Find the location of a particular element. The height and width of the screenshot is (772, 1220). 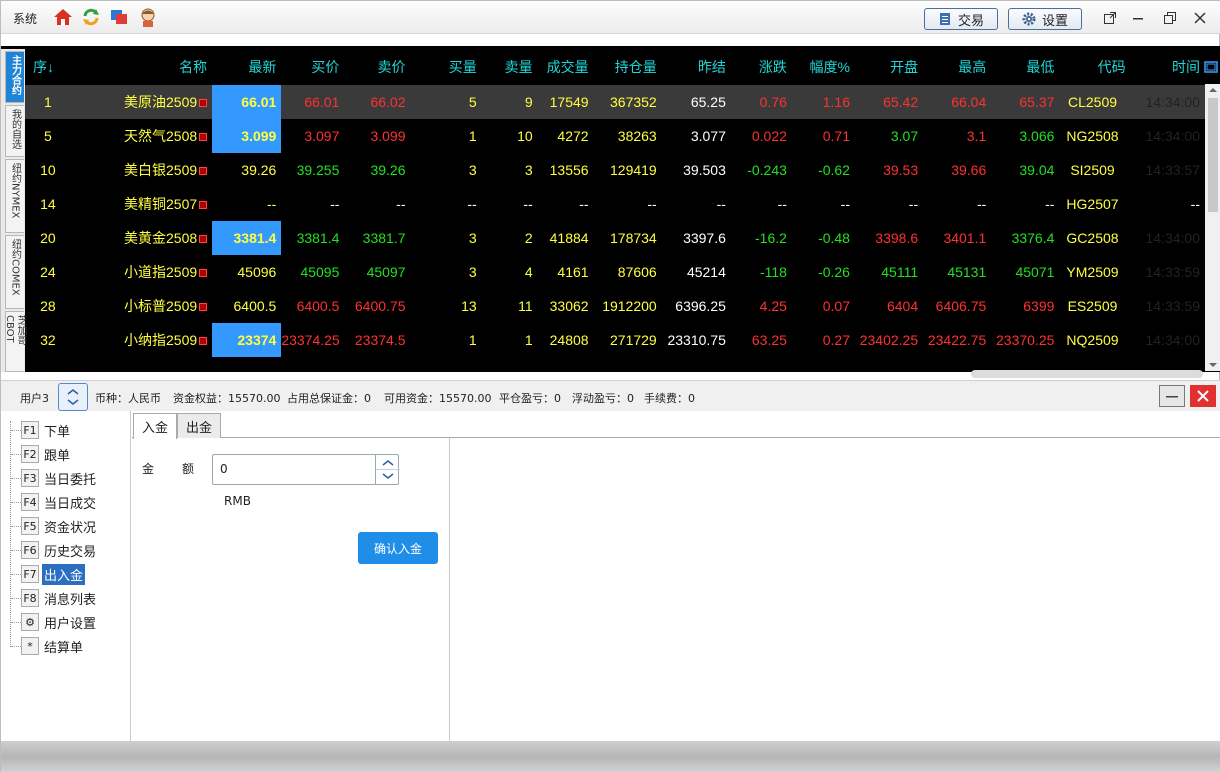

nav-item-7: F7 出入金 is located at coordinates (47, 574).